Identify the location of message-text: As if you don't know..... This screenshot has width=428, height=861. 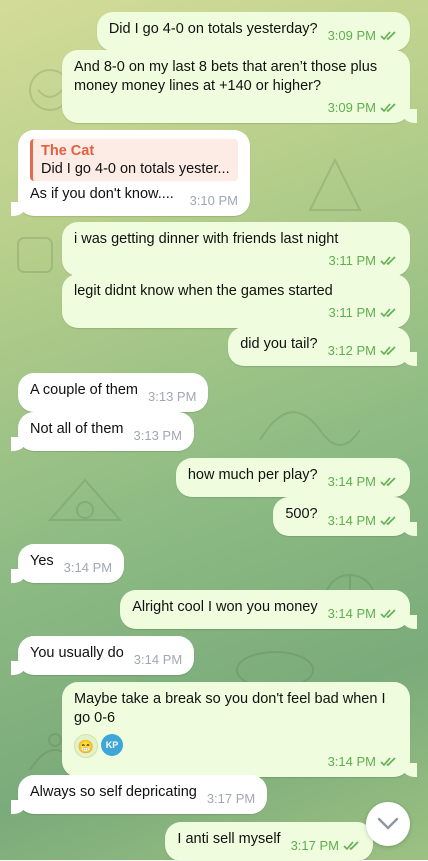
(102, 194).